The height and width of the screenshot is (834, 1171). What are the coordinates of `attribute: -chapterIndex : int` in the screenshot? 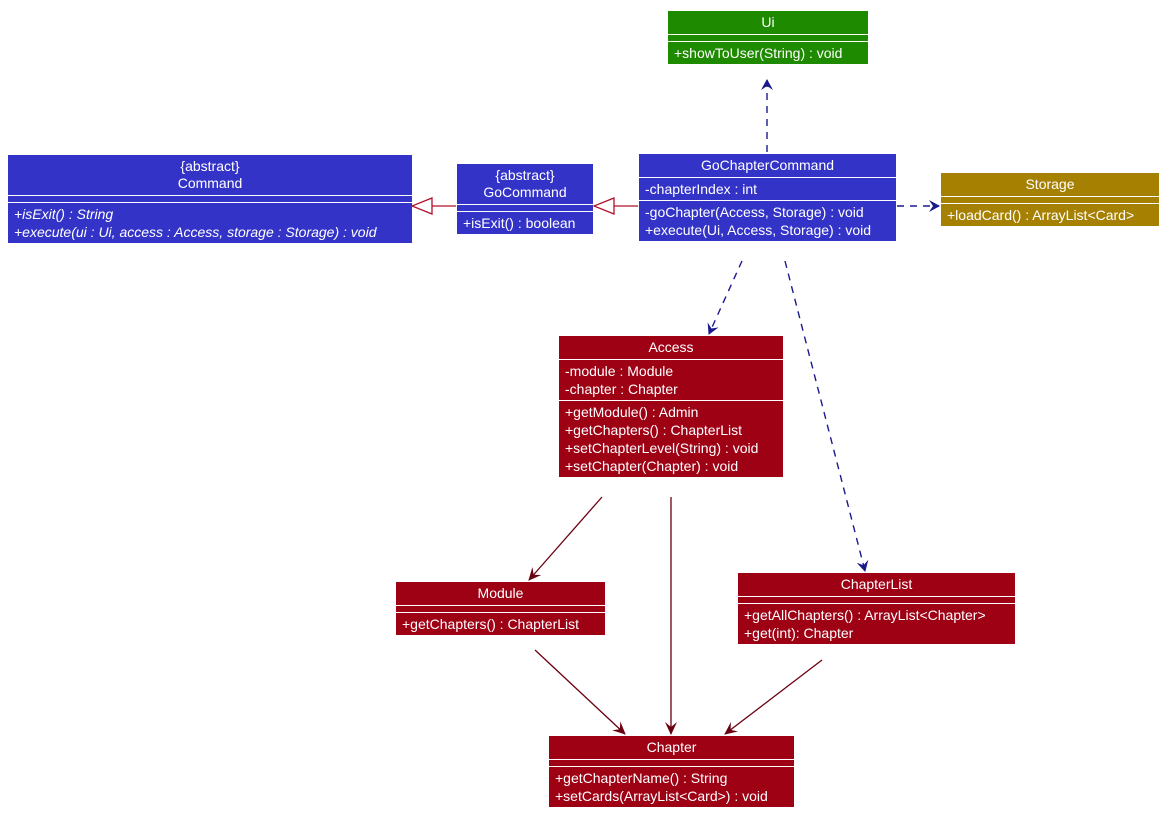 It's located at (701, 189).